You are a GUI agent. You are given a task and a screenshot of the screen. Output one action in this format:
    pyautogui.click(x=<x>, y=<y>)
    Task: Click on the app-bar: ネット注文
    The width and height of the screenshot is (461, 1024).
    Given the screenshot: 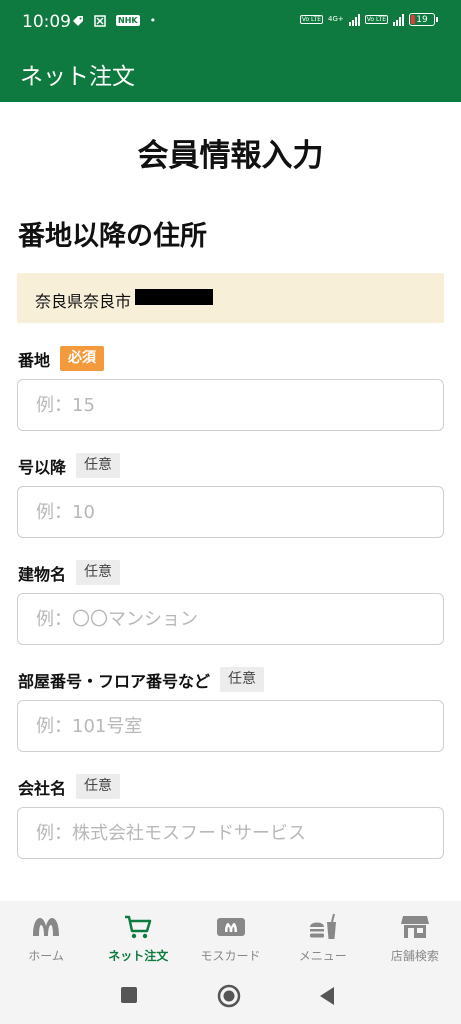 What is the action you would take?
    pyautogui.click(x=230, y=73)
    